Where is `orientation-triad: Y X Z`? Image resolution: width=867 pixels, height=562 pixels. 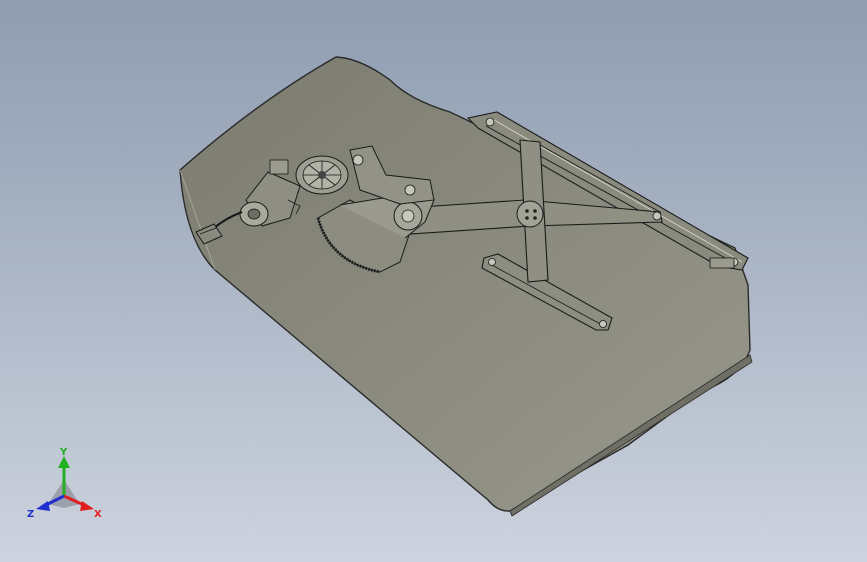 orientation-triad: Y X Z is located at coordinates (64, 483).